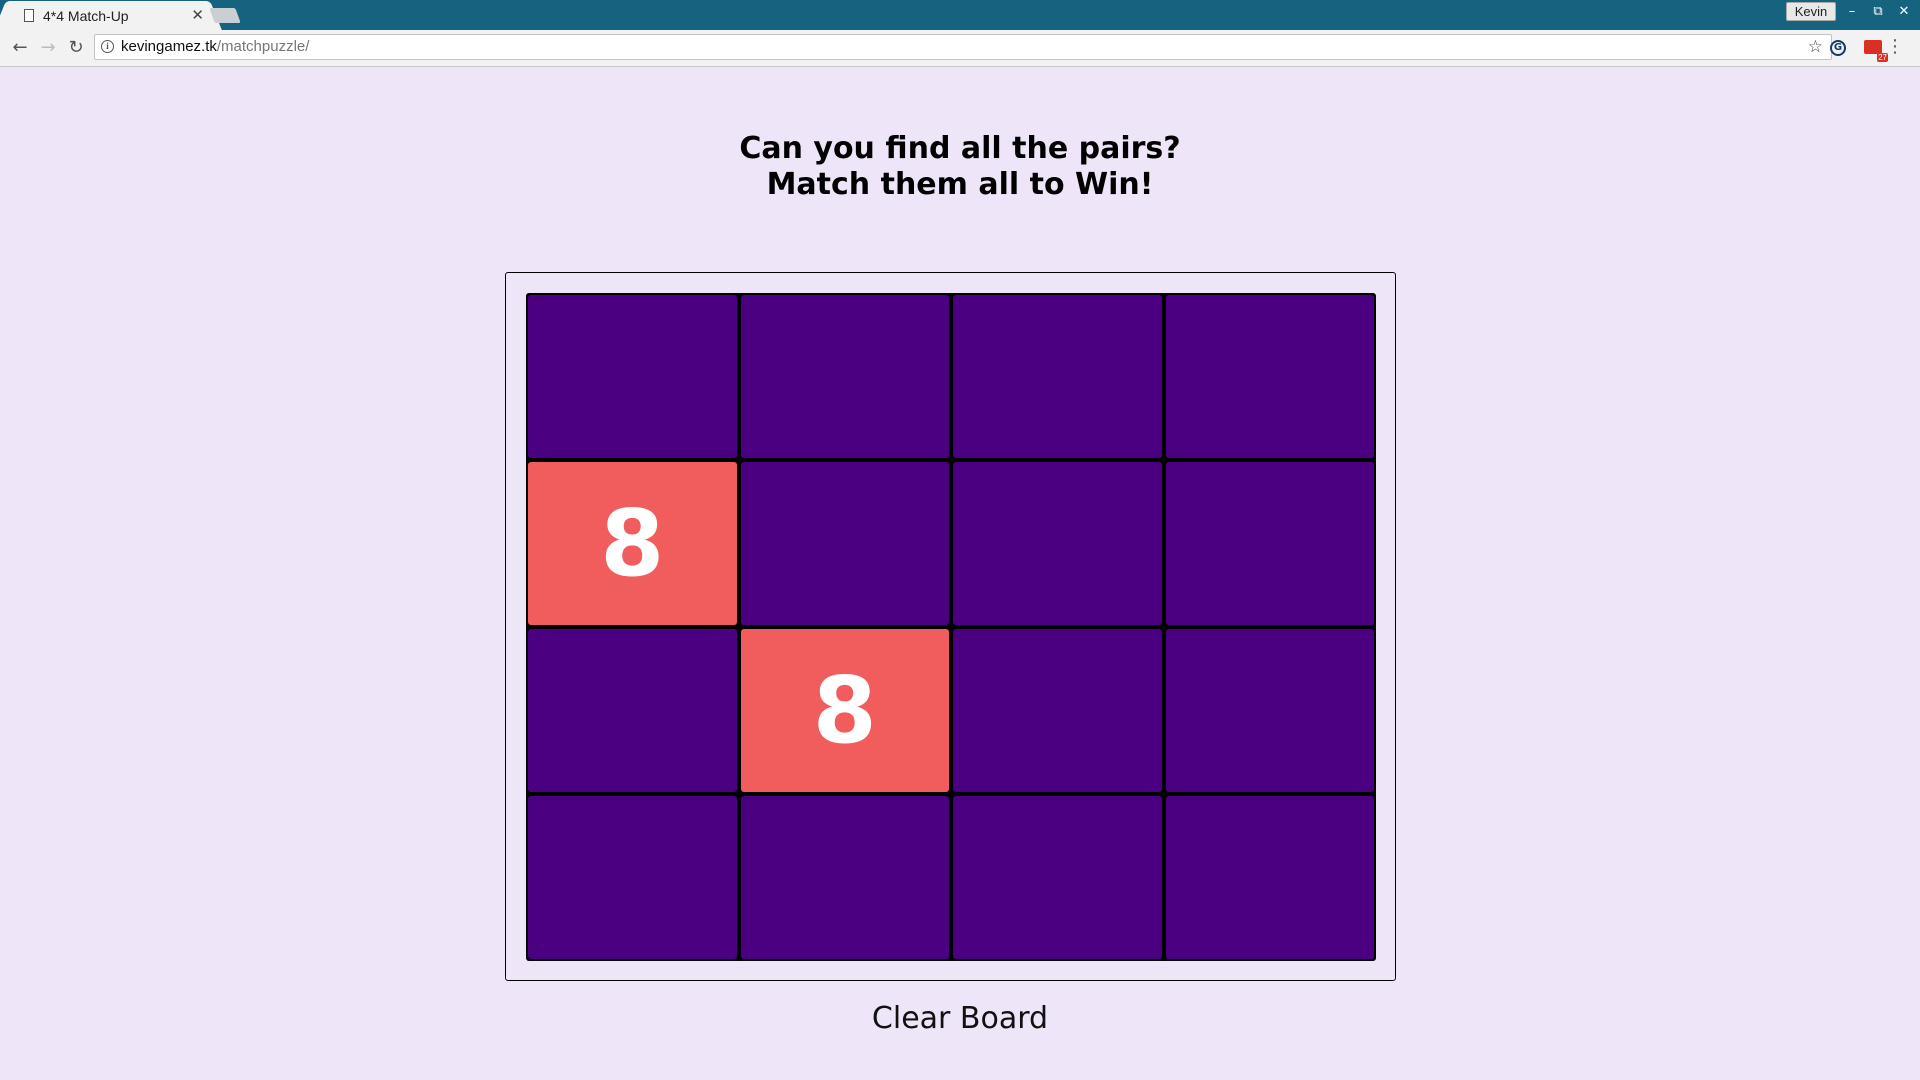 This screenshot has height=1080, width=1920. Describe the element at coordinates (76, 48) in the screenshot. I see `reload-button: ↻` at that location.